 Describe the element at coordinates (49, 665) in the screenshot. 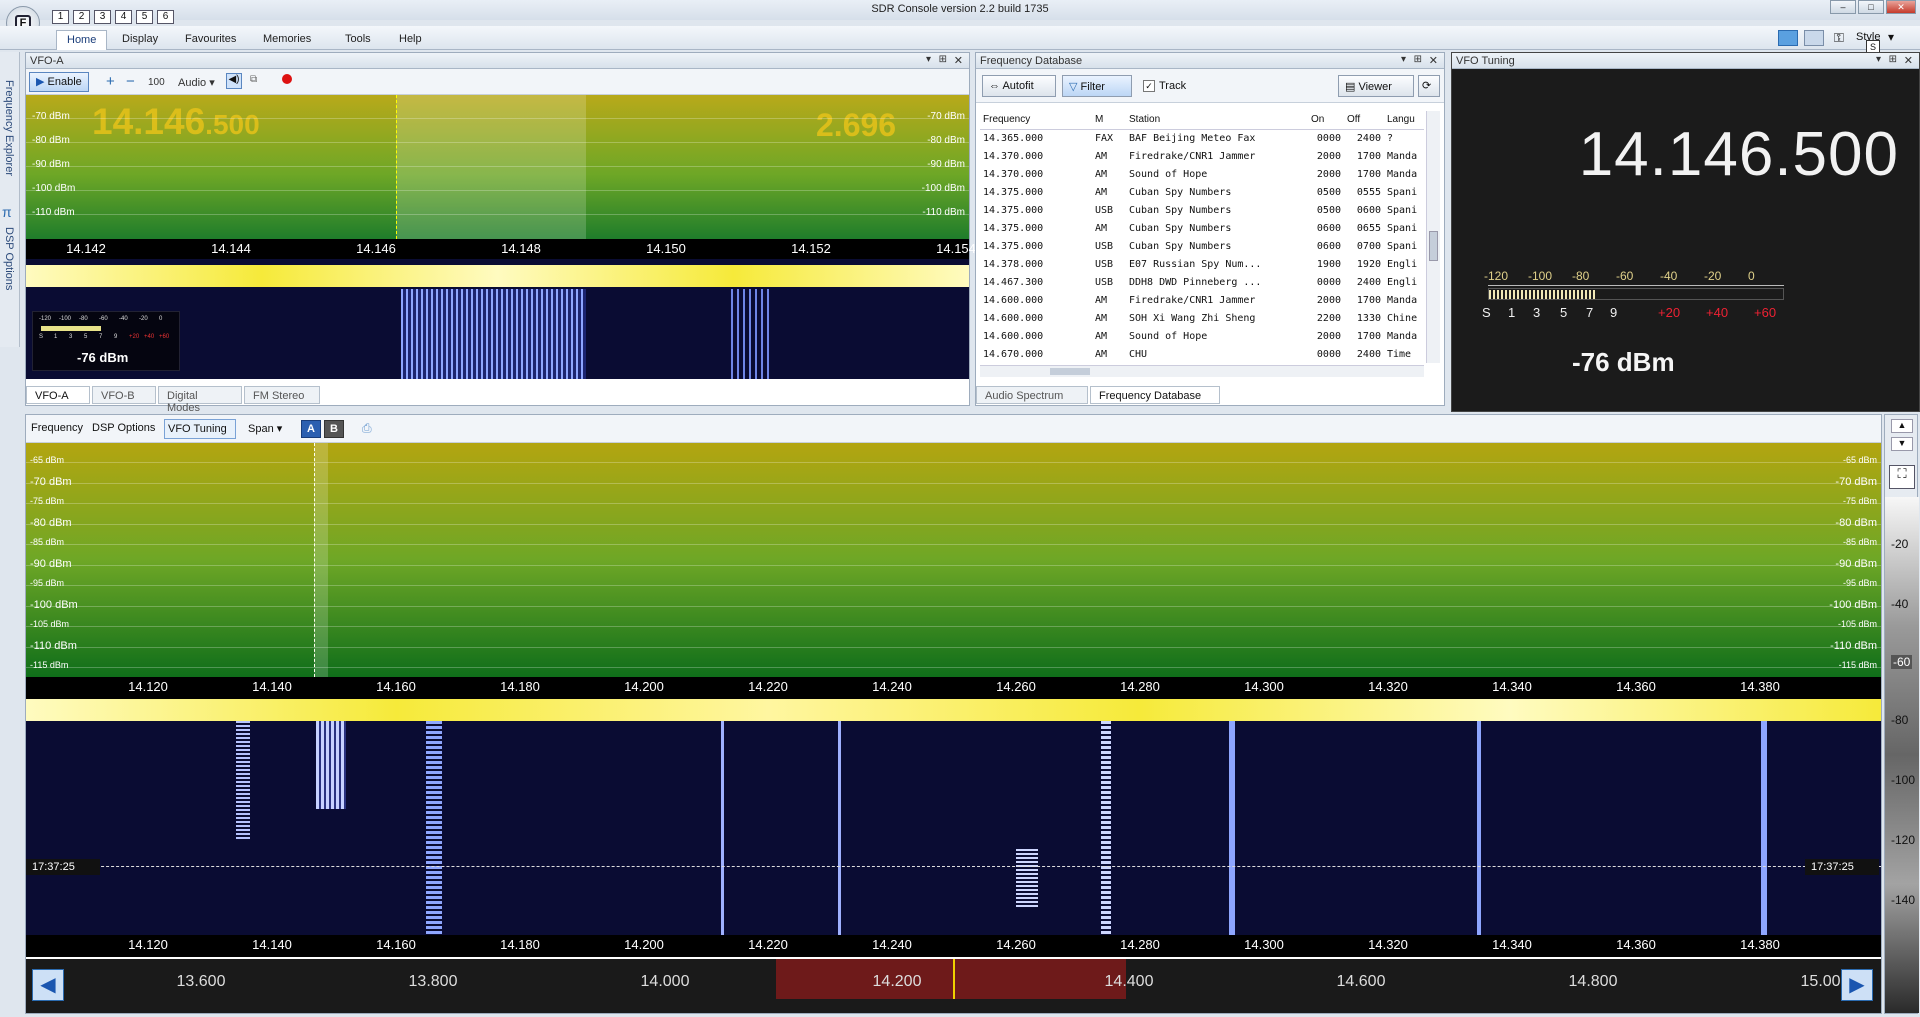

I see `main-db-label: -115 dBm` at that location.